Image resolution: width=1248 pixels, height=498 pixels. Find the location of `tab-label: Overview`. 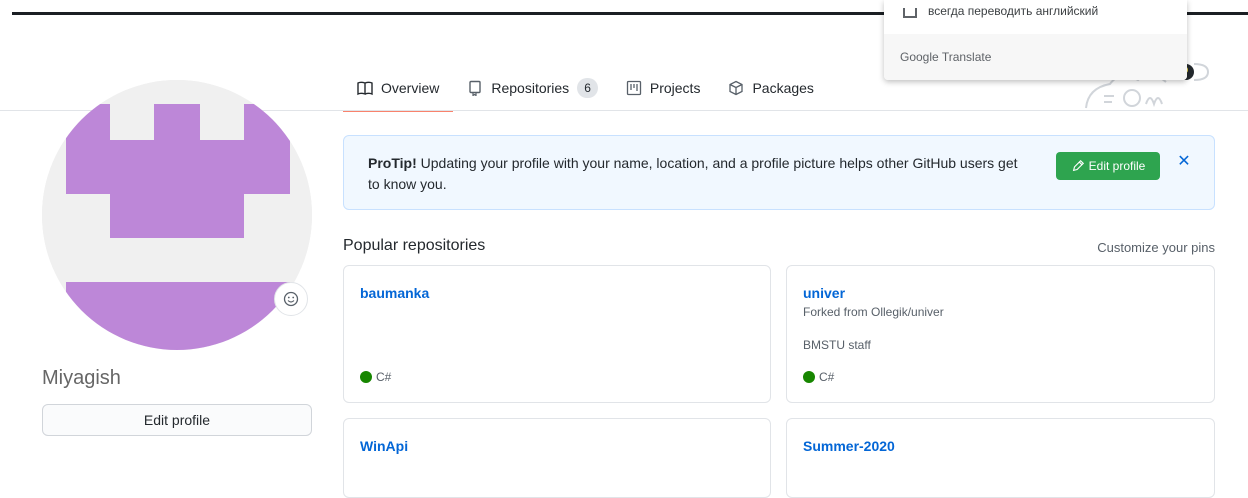

tab-label: Overview is located at coordinates (410, 87).